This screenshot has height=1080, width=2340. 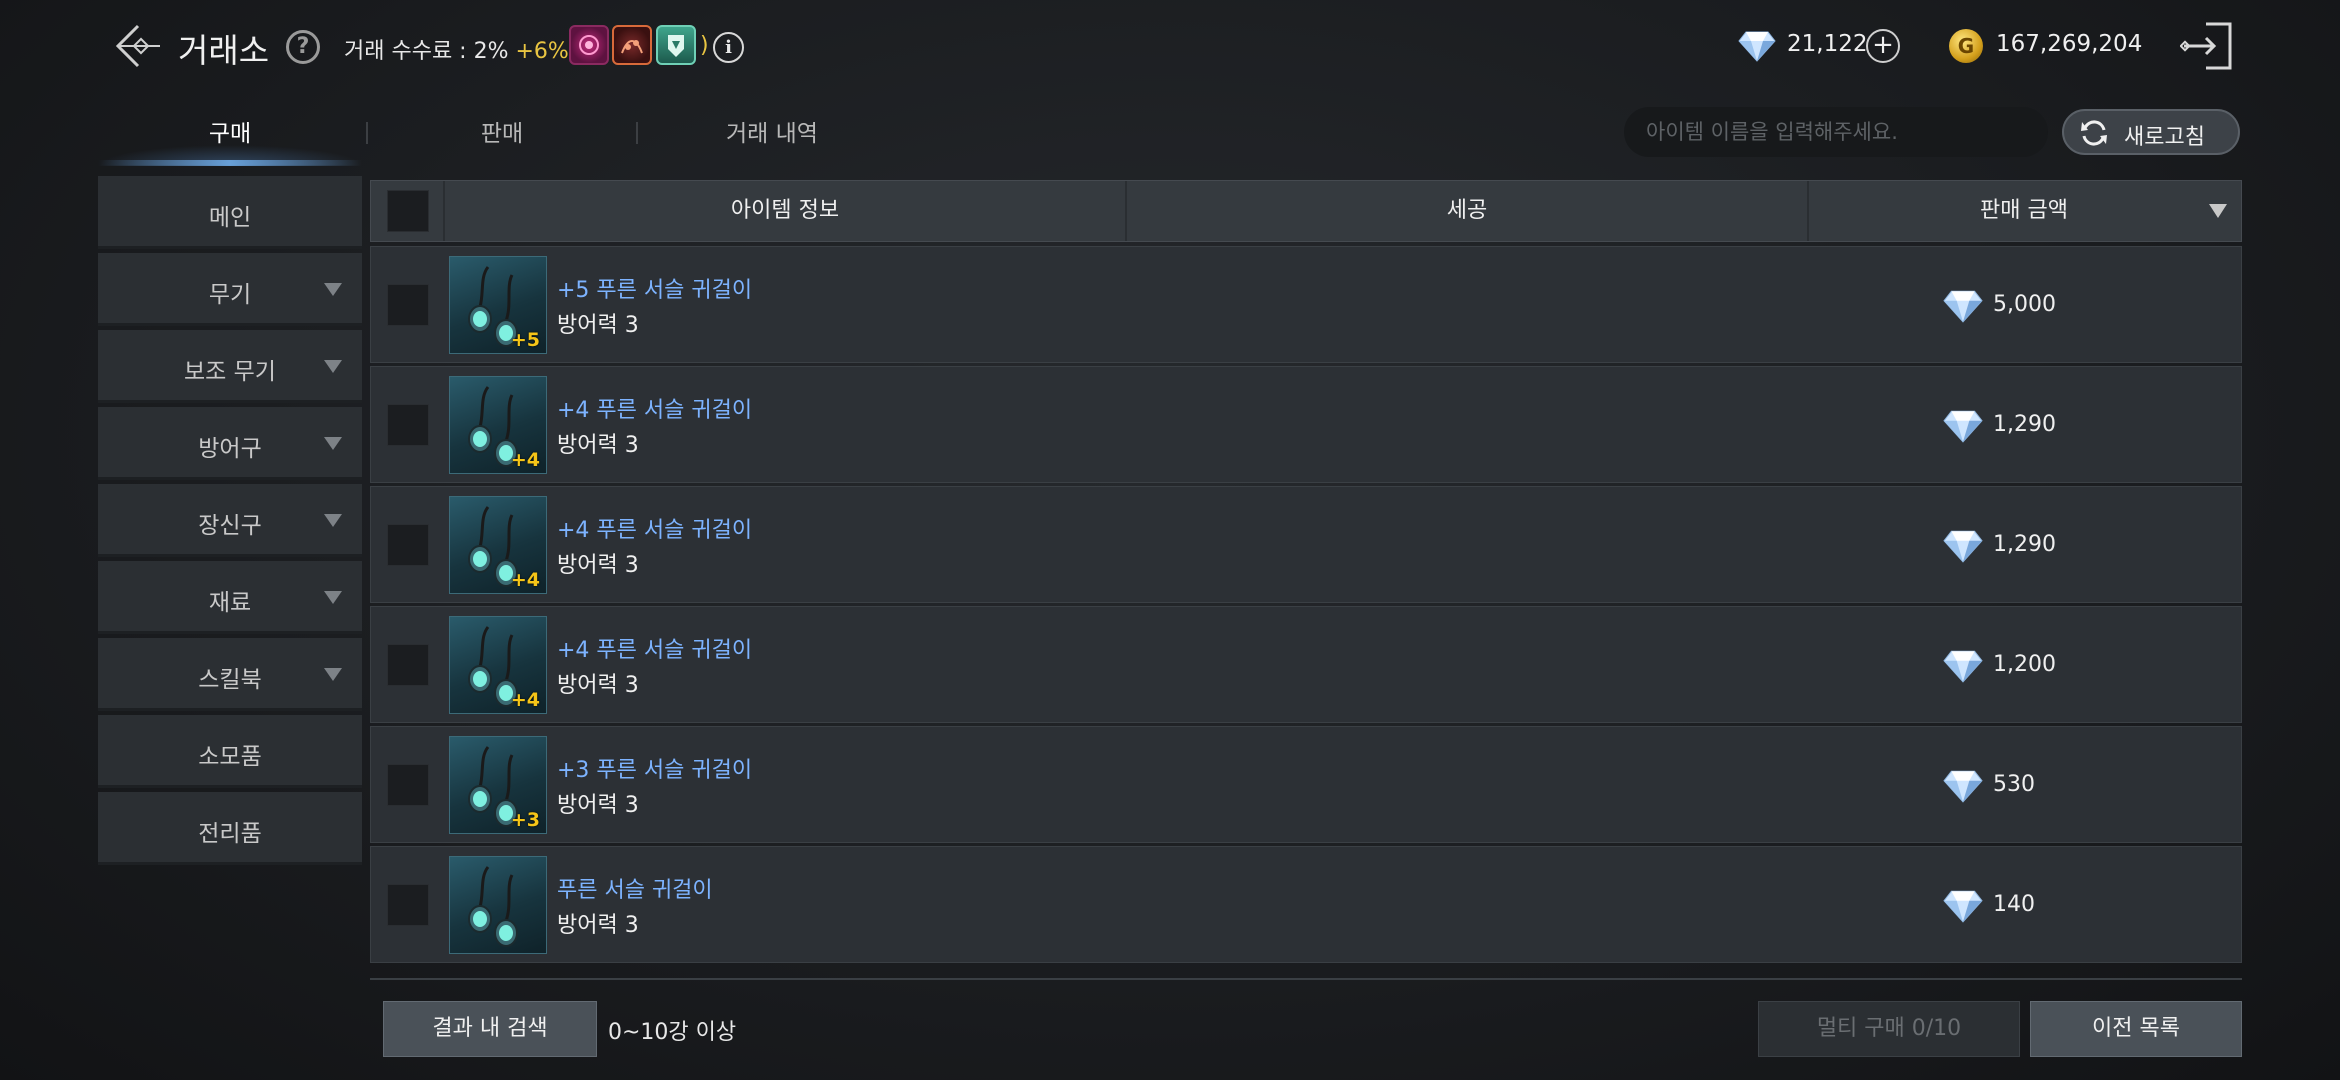 What do you see at coordinates (1836, 132) in the screenshot?
I see `item-search-input` at bounding box center [1836, 132].